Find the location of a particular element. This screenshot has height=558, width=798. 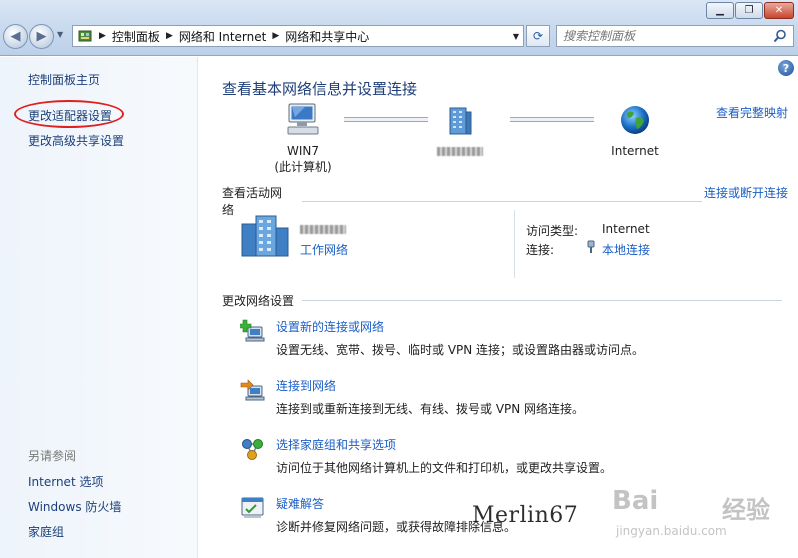

network-type-link: 工作网络 is located at coordinates (324, 249).